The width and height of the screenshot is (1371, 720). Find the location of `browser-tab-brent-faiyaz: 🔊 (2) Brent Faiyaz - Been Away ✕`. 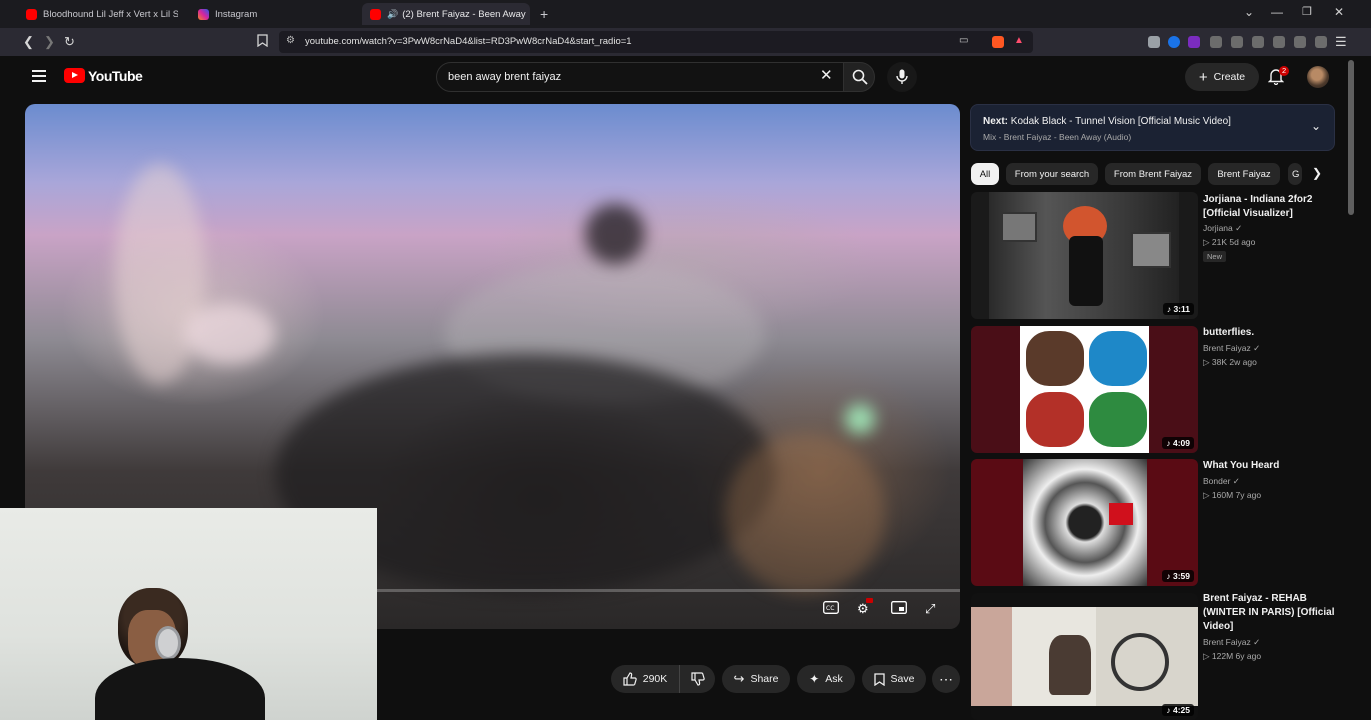

browser-tab-brent-faiyaz: 🔊 (2) Brent Faiyaz - Been Away ✕ is located at coordinates (446, 14).